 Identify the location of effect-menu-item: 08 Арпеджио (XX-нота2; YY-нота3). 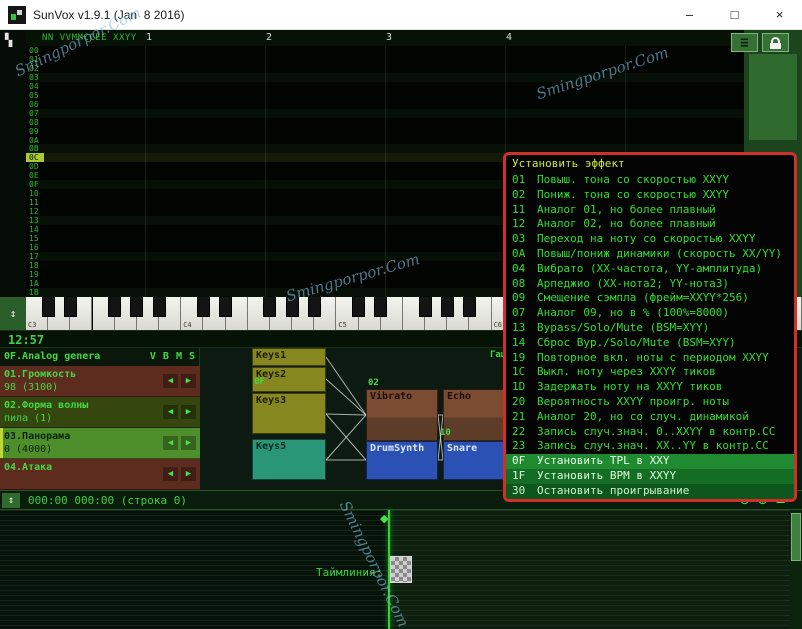
(650, 284).